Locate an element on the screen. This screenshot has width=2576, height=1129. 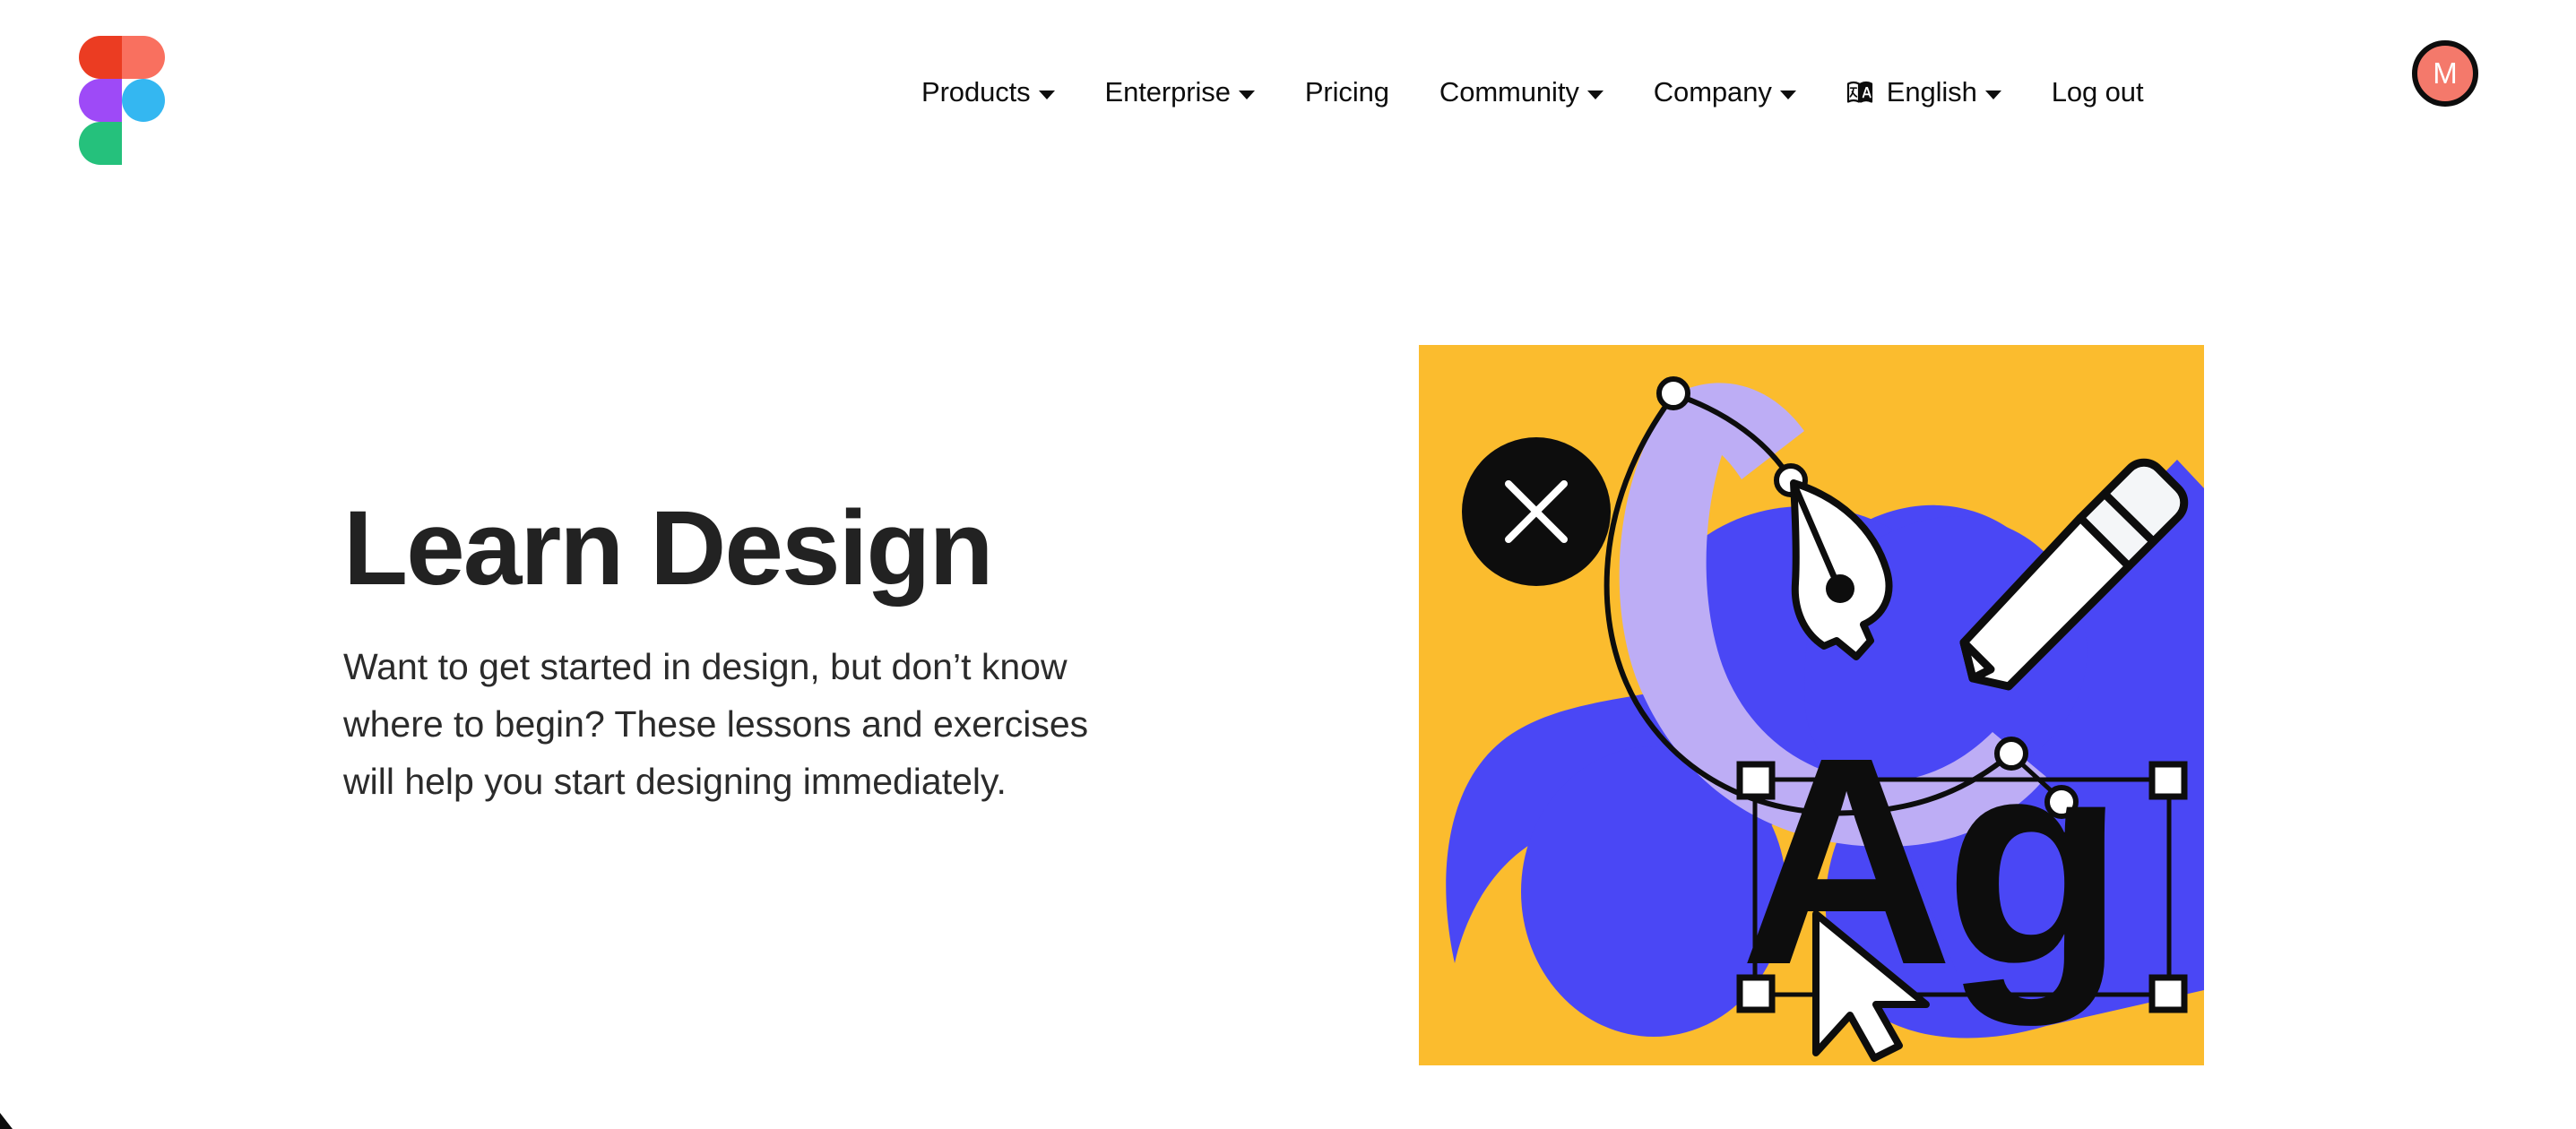
avatar-initial: M is located at coordinates (2445, 73).